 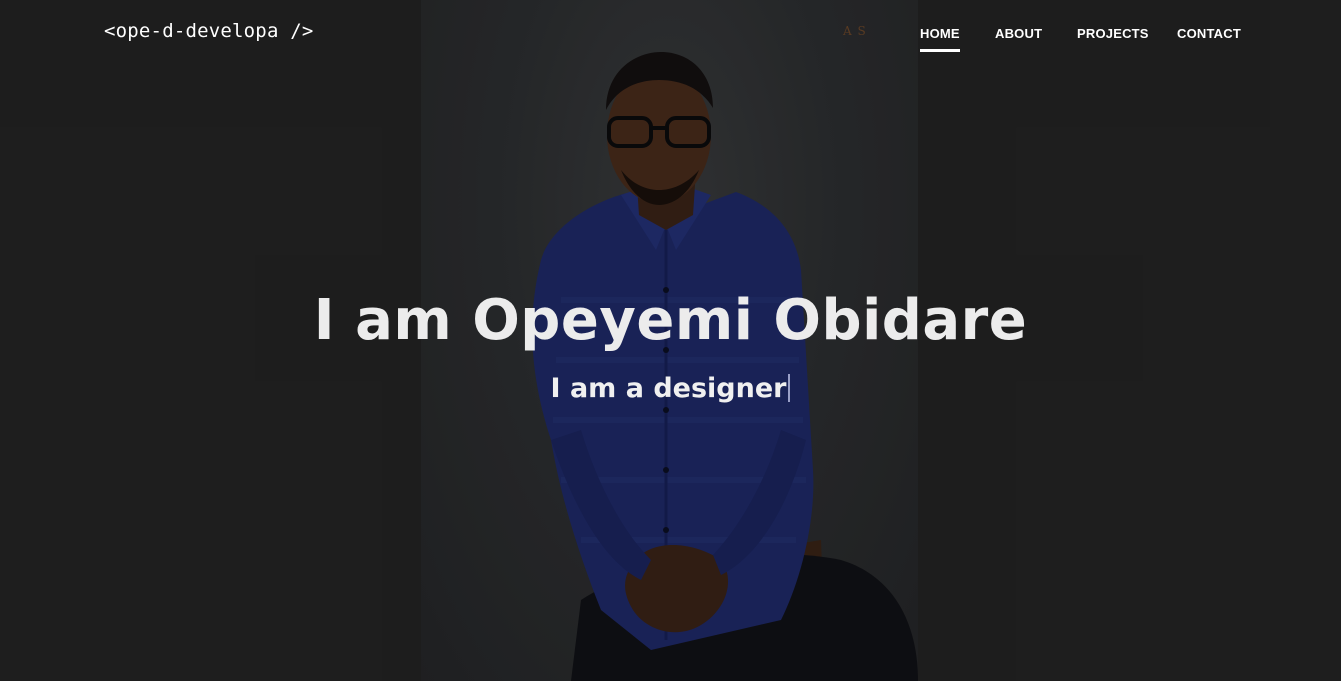 What do you see at coordinates (789, 388) in the screenshot?
I see `typing-caret` at bounding box center [789, 388].